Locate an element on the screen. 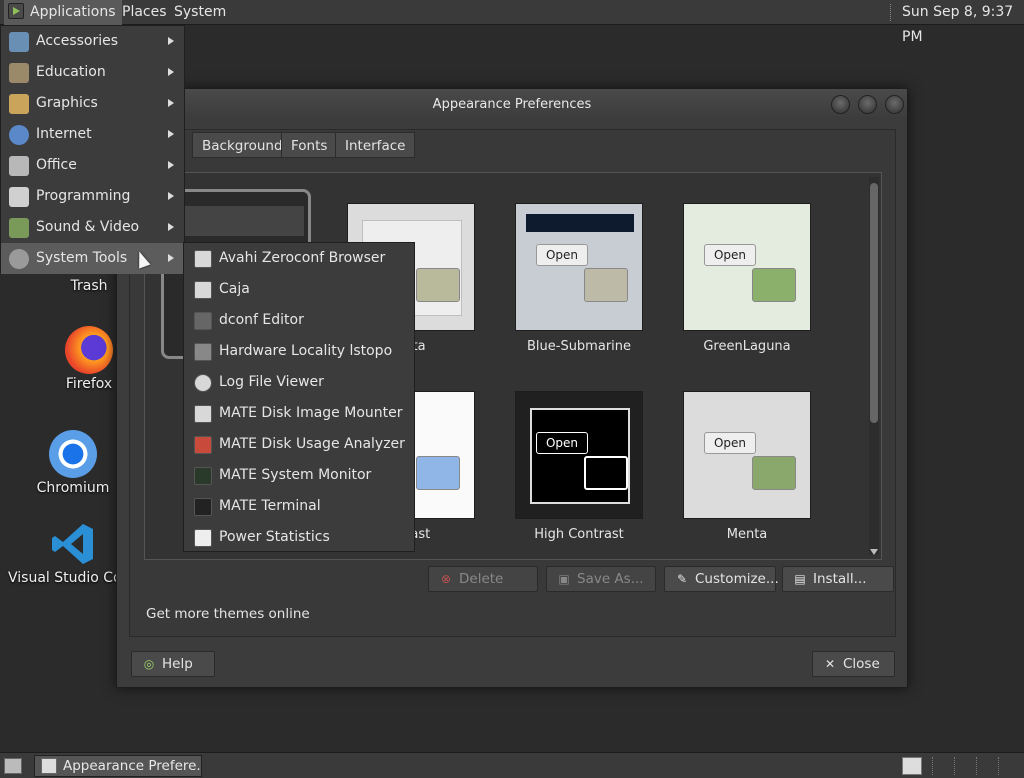 Image resolution: width=1024 pixels, height=778 pixels. submenu-item-avahi: Avahi Zeroconf Browser is located at coordinates (299, 258).